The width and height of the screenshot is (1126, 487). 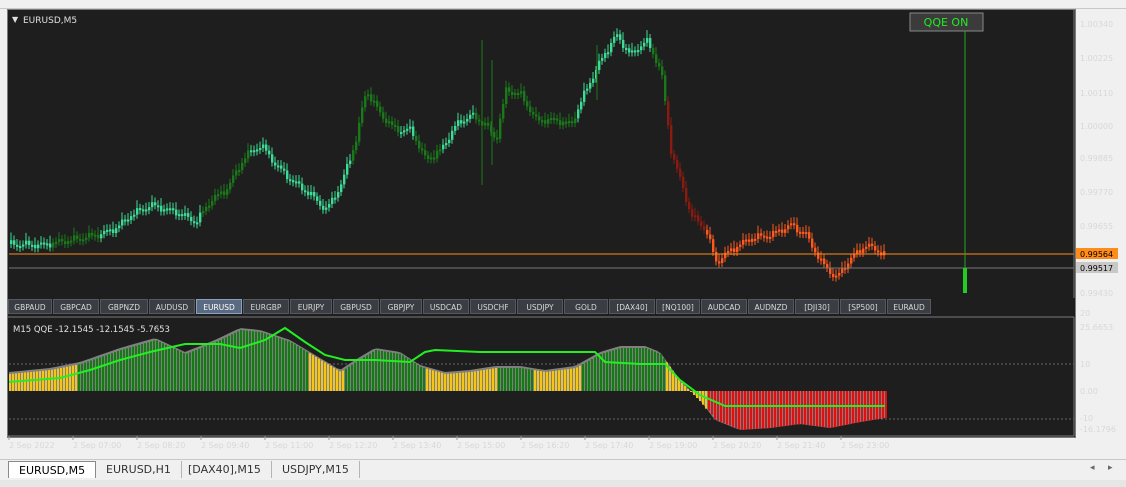 I want to click on symbol-button-gold: GOLD, so click(x=586, y=306).